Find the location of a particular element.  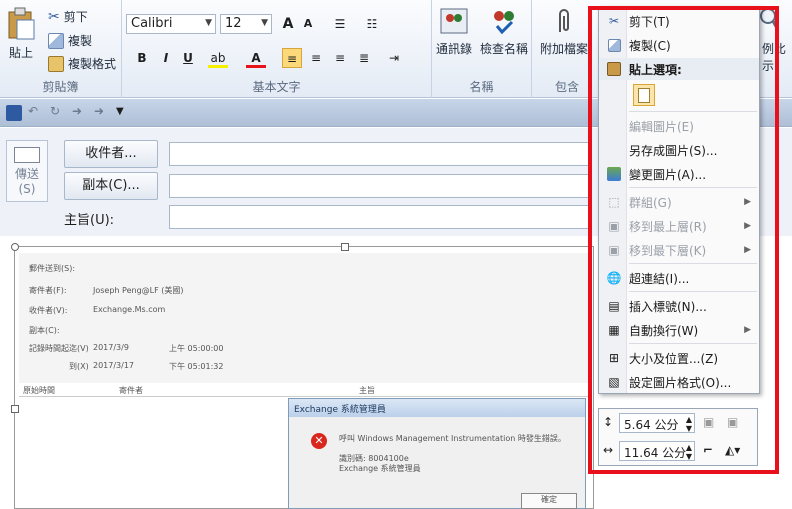

scissors-icon: ✂ is located at coordinates (54, 16).